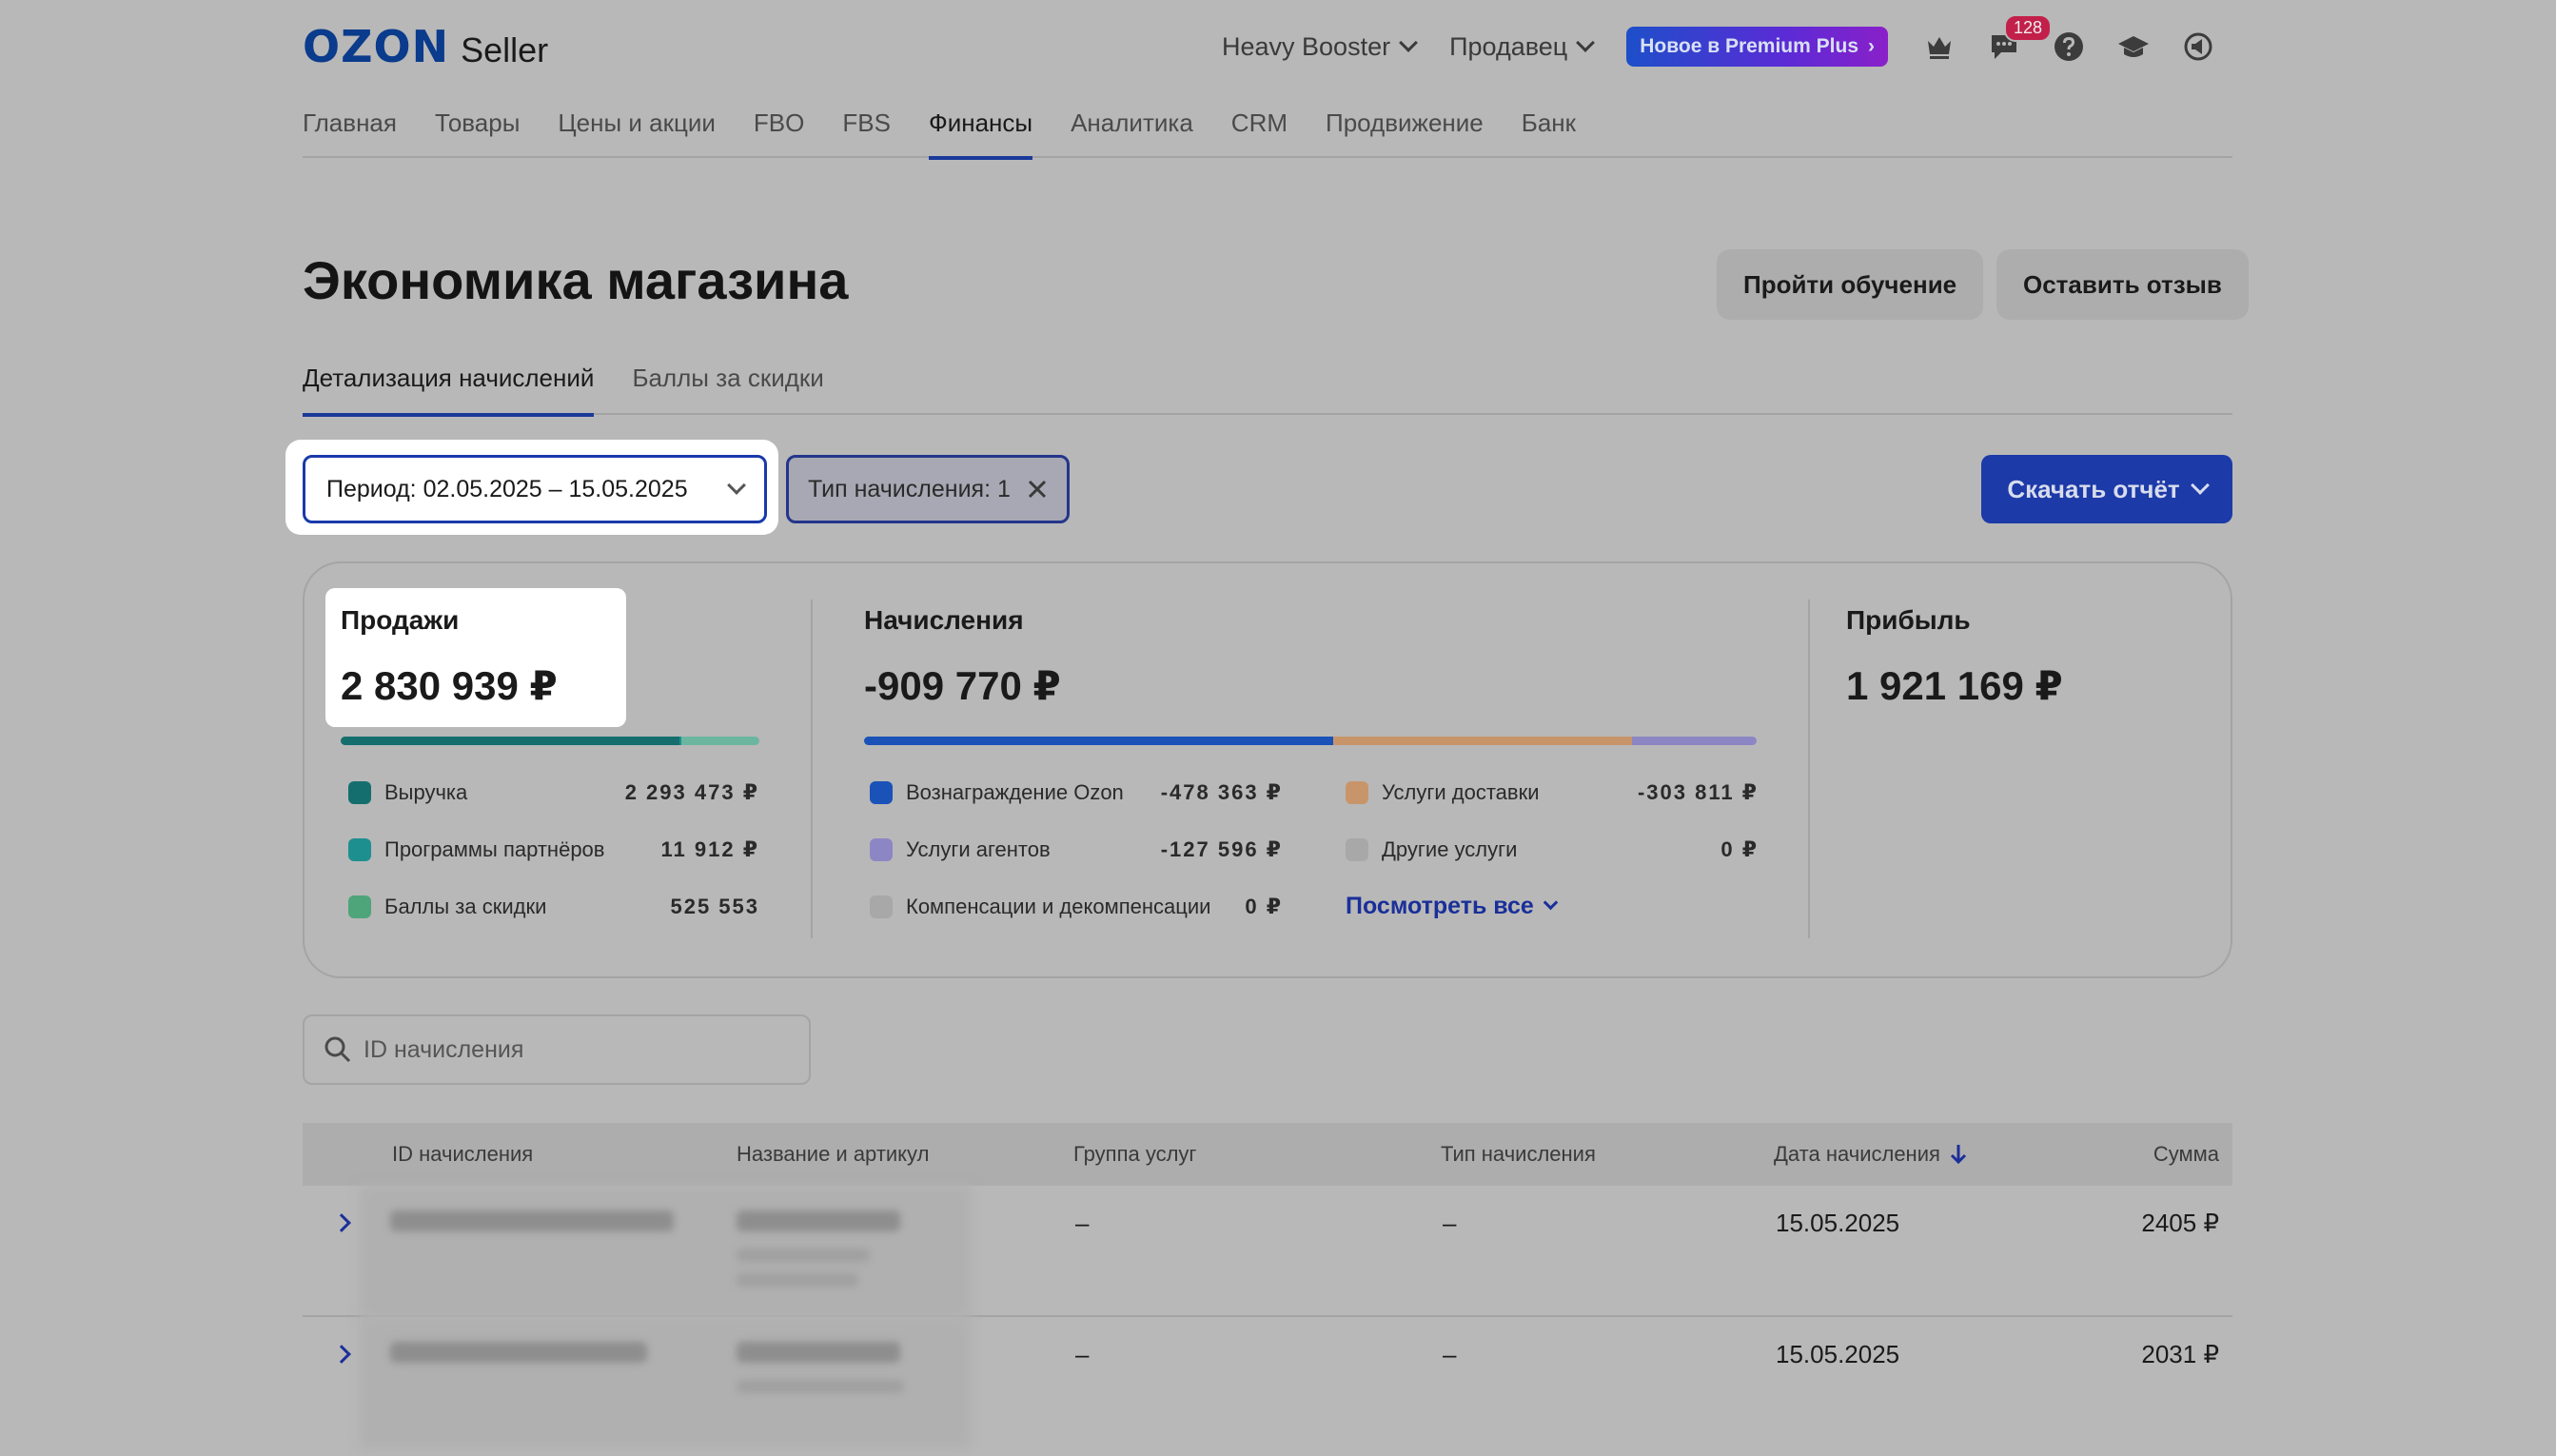 Image resolution: width=2556 pixels, height=1456 pixels. What do you see at coordinates (1221, 849) in the screenshot?
I see `legend-value: -127 596 ₽` at bounding box center [1221, 849].